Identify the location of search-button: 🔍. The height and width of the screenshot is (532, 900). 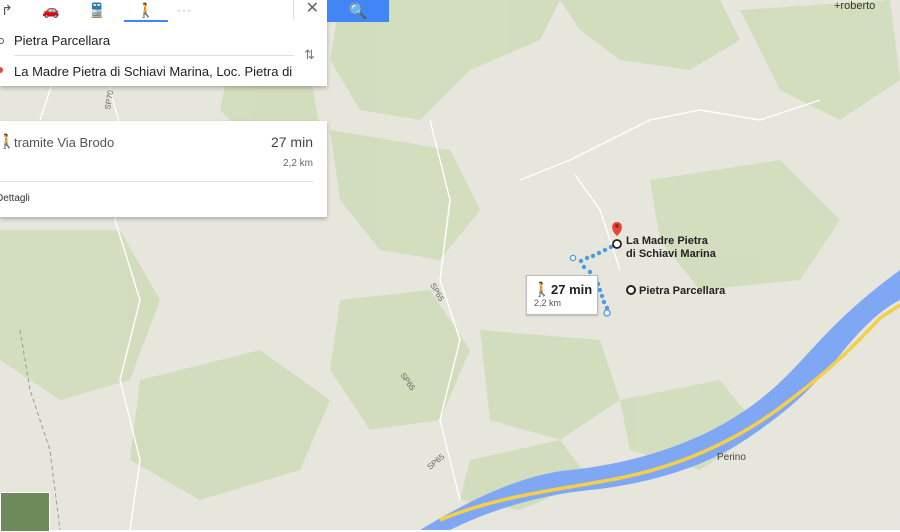
(358, 11).